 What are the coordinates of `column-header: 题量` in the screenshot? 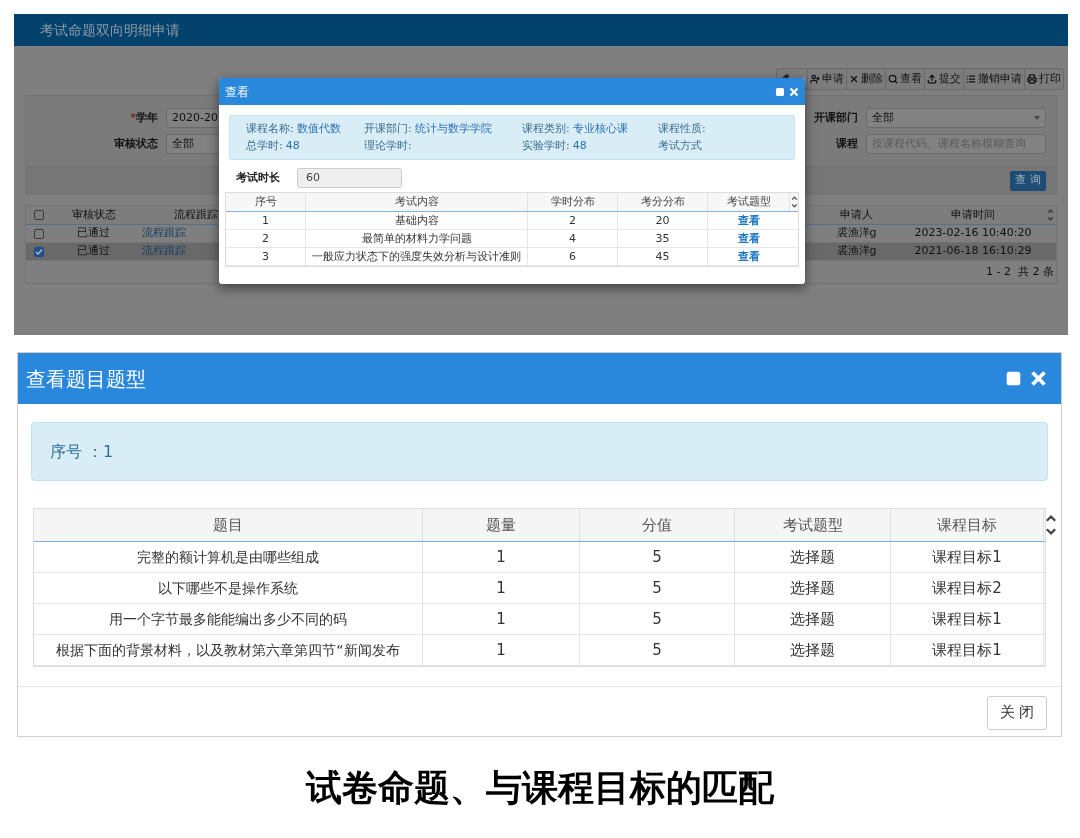 It's located at (501, 525).